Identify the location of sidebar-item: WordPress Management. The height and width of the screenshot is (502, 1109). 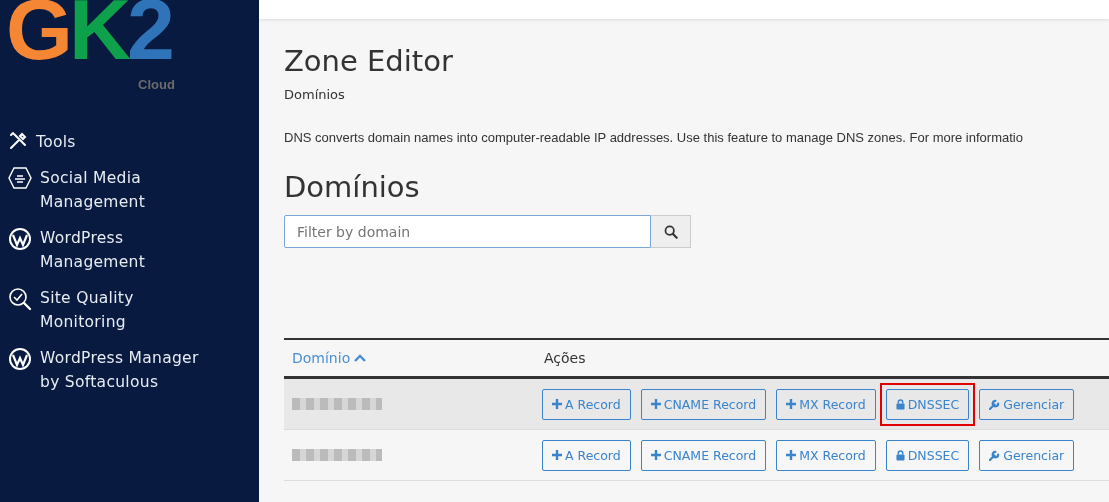
(133, 250).